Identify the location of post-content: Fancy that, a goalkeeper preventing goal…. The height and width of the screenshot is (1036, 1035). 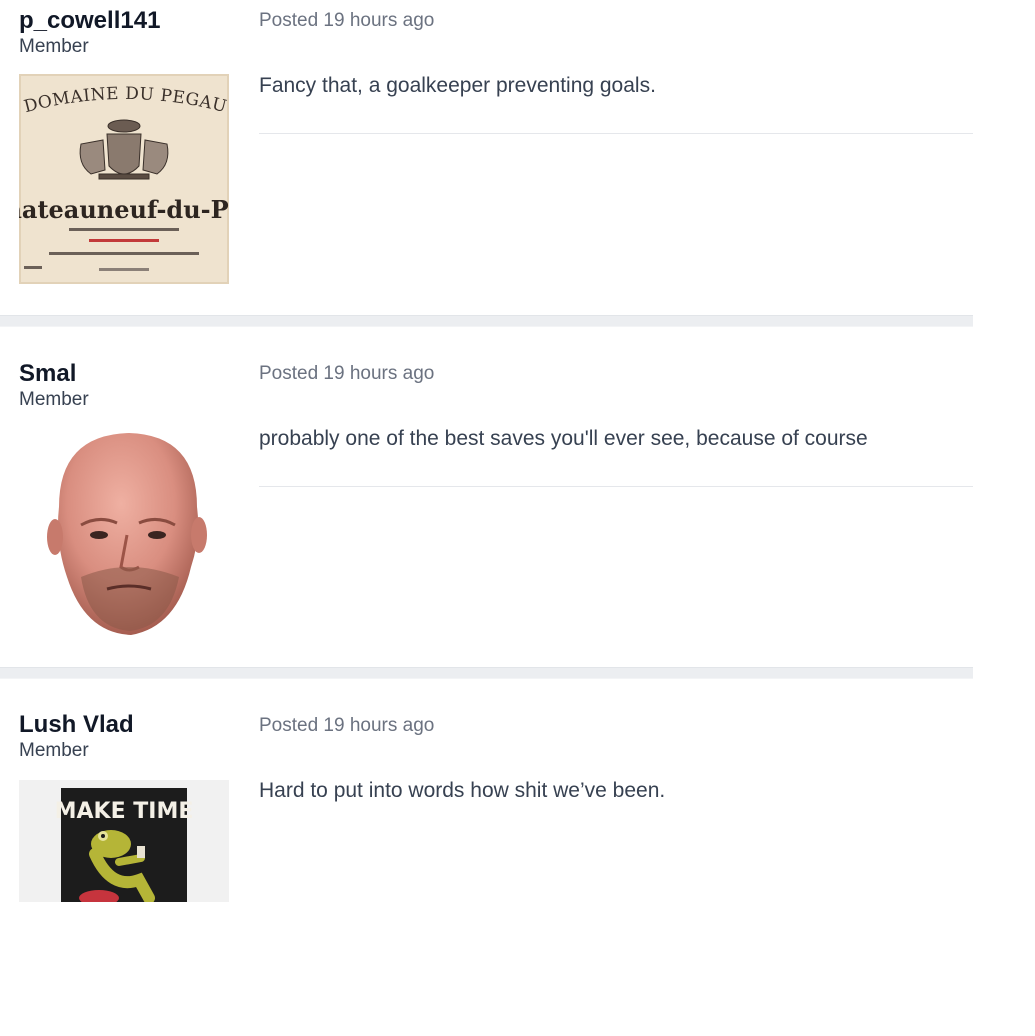
(457, 85).